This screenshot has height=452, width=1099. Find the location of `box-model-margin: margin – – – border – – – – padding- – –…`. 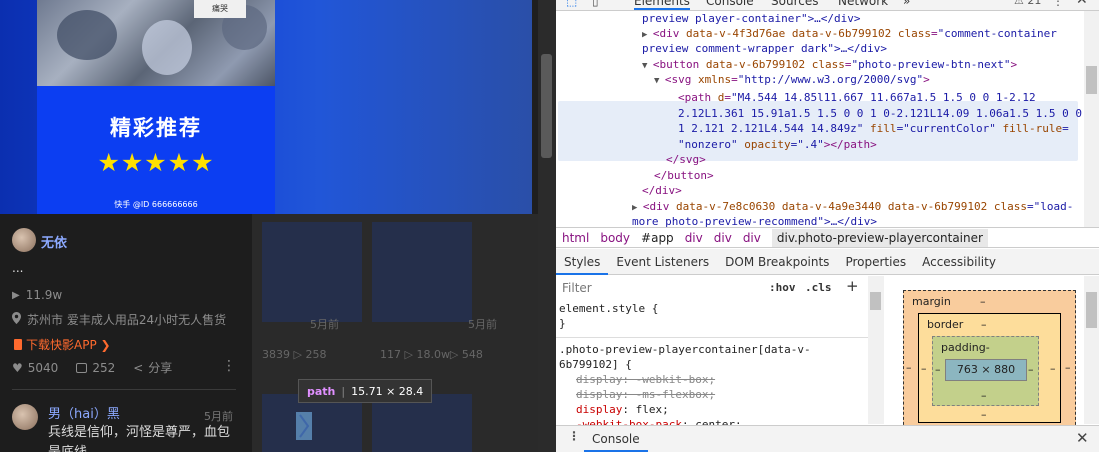

box-model-margin: margin – – – border – – – – padding- – –… is located at coordinates (989, 360).